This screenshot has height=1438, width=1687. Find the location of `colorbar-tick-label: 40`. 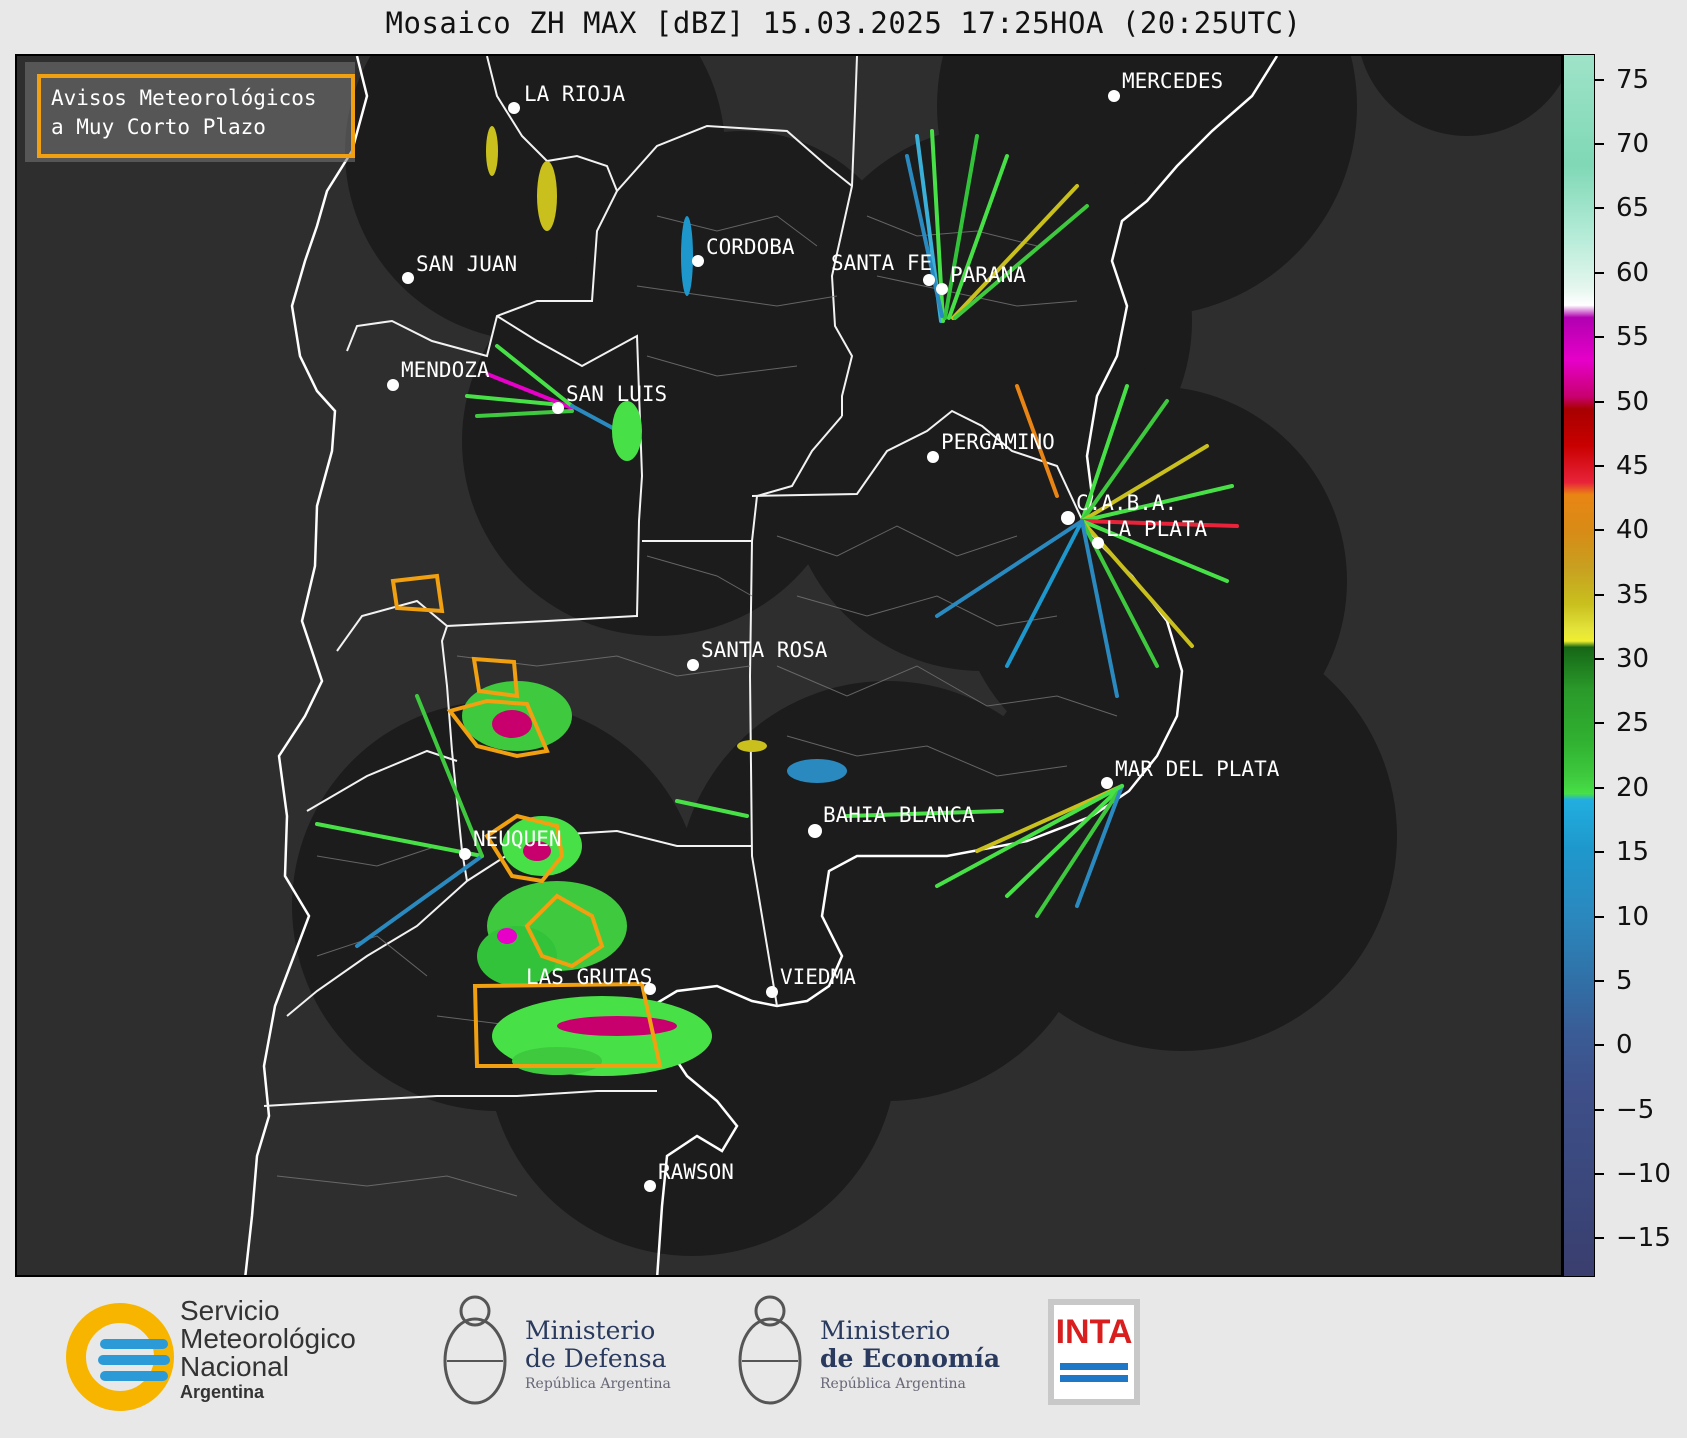

colorbar-tick-label: 40 is located at coordinates (1633, 530).